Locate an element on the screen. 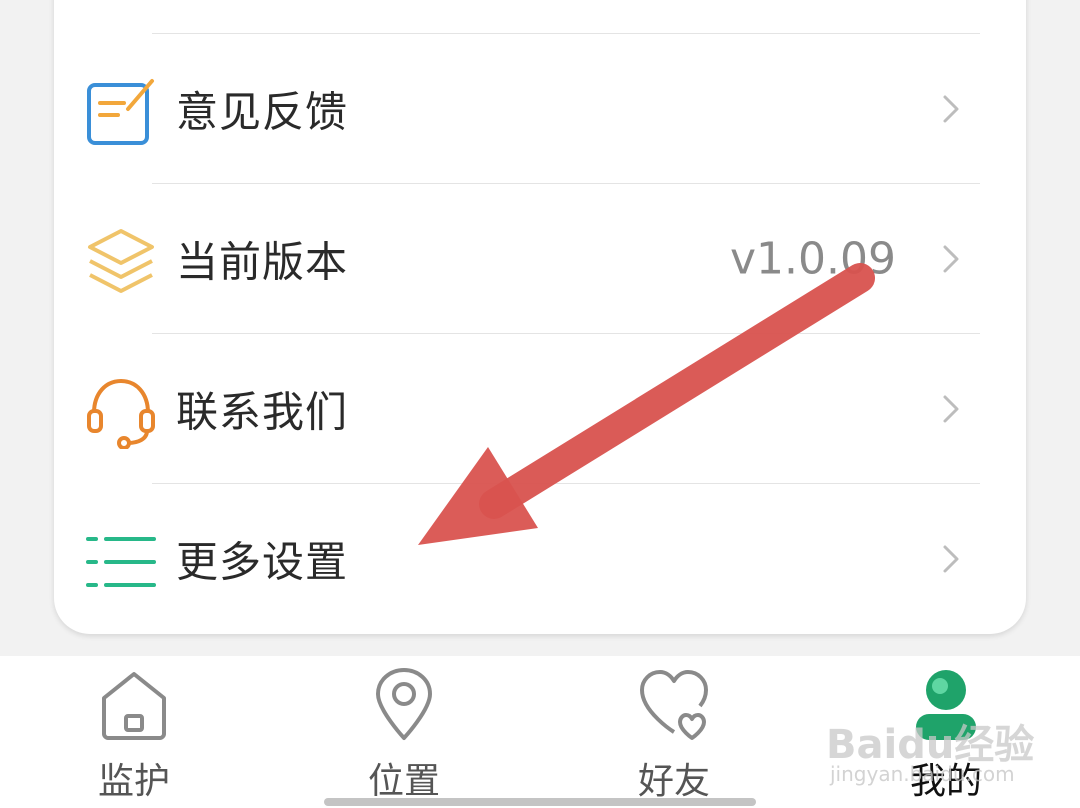 This screenshot has height=808, width=1080. tab-mine: 我的 is located at coordinates (946, 732).